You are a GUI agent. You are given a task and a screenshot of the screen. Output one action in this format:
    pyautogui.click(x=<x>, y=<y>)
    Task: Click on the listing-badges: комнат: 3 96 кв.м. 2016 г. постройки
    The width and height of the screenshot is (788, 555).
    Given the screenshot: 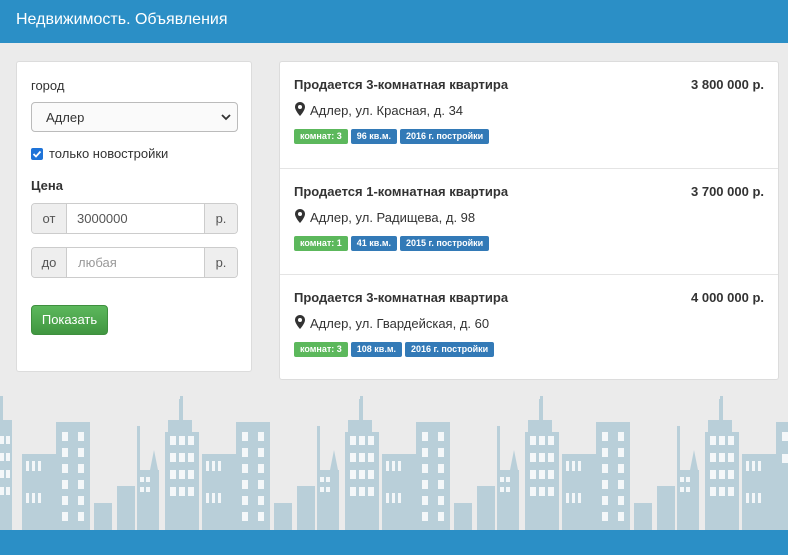 What is the action you would take?
    pyautogui.click(x=392, y=136)
    